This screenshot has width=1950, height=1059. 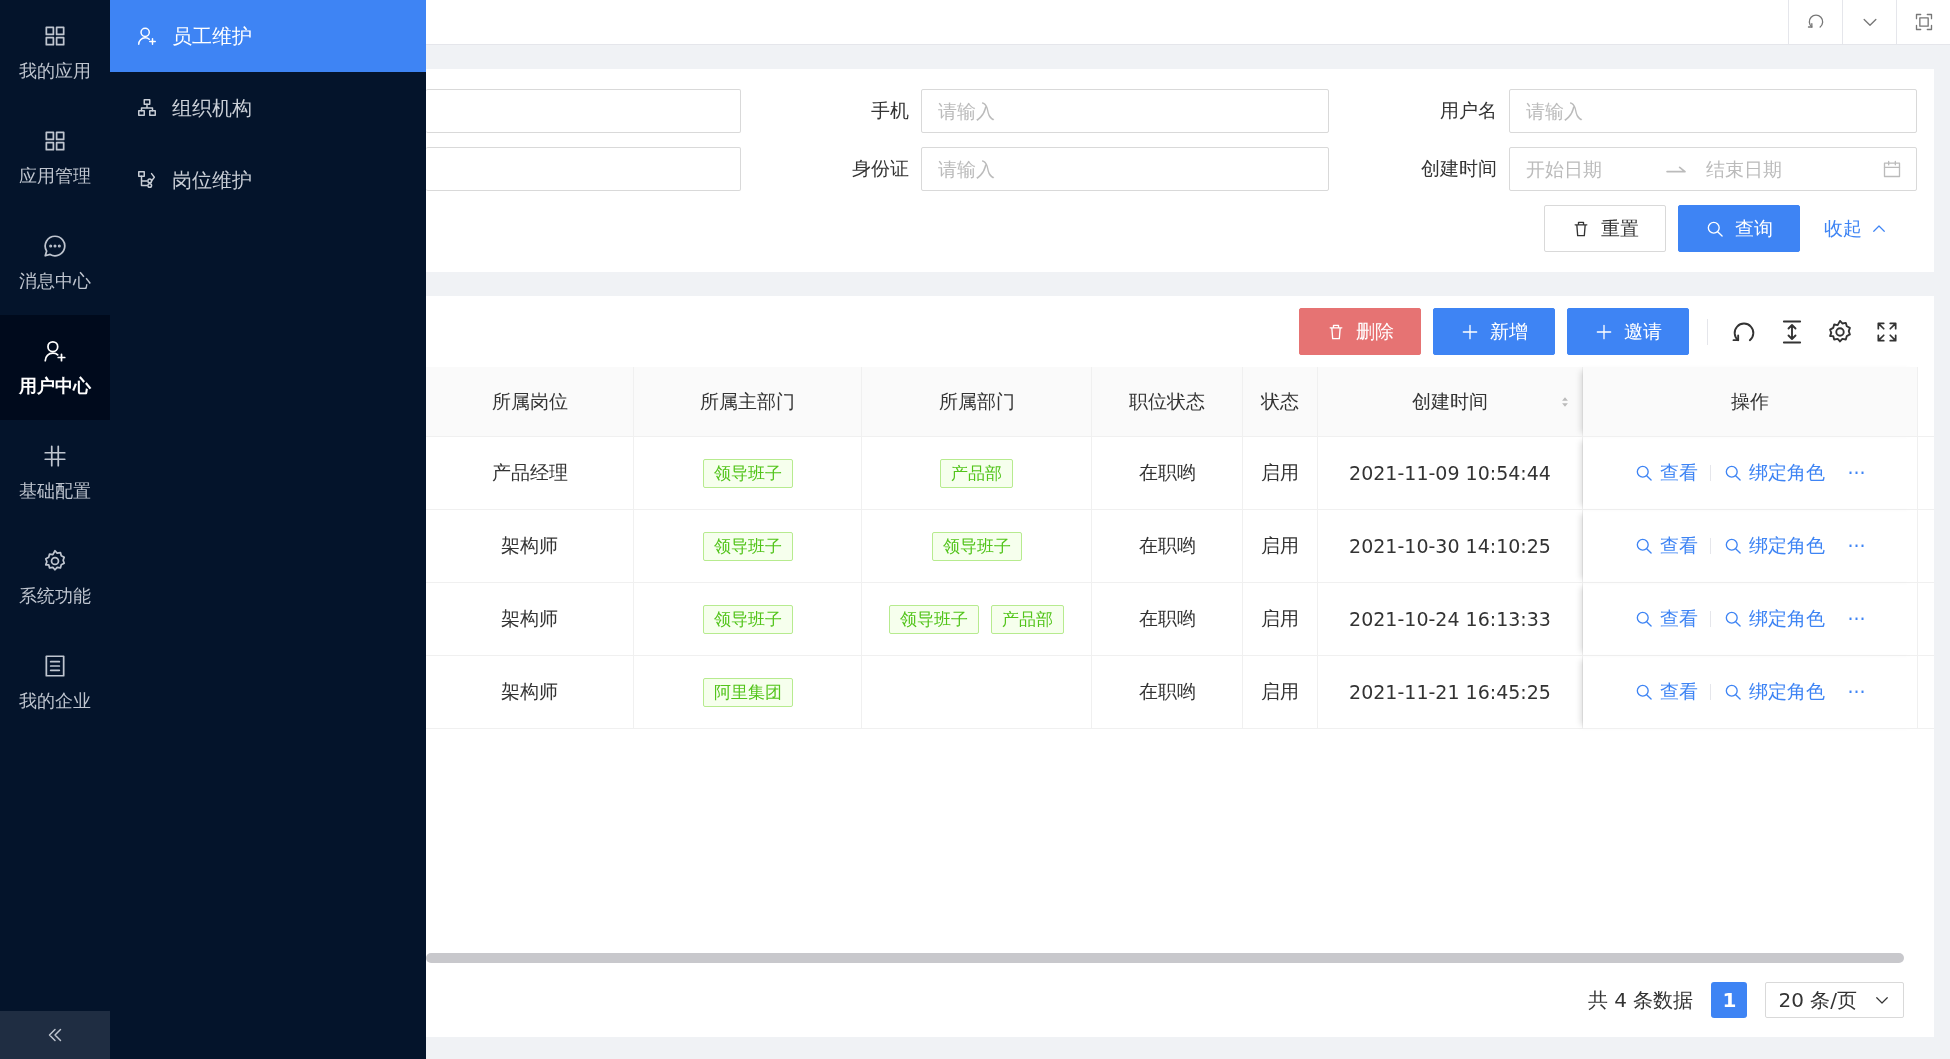 I want to click on column-header: 创建时间, so click(x=1450, y=402).